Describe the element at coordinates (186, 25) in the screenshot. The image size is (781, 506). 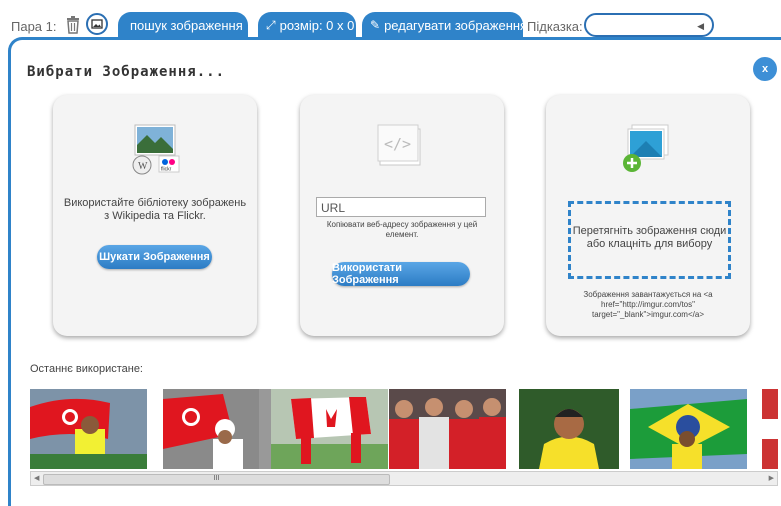
I see `search-image-label: пошук зображення` at that location.